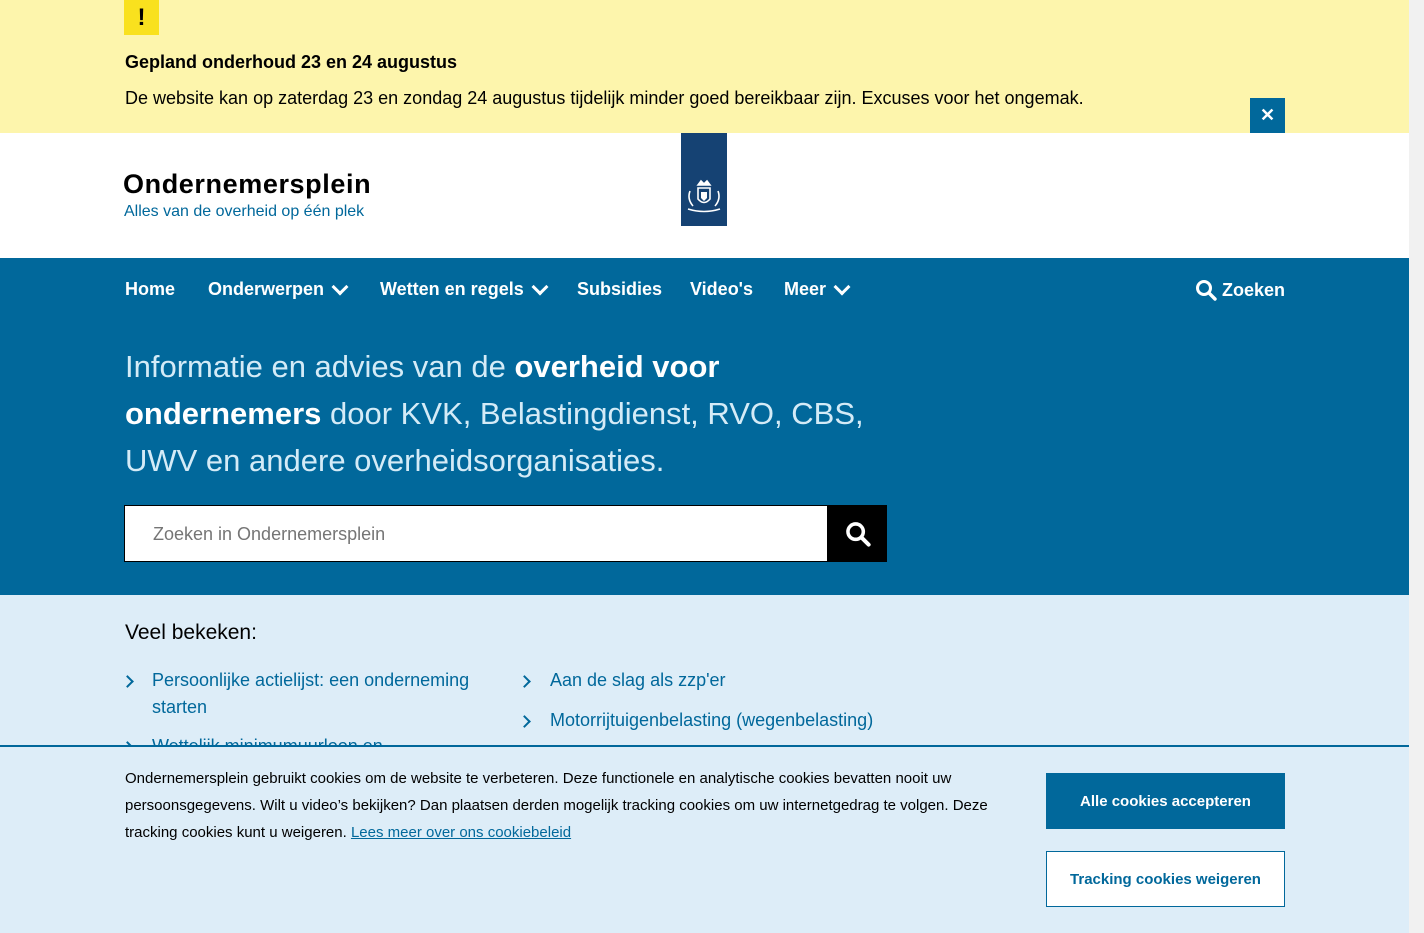  I want to click on nav-item-home: Home, so click(150, 289).